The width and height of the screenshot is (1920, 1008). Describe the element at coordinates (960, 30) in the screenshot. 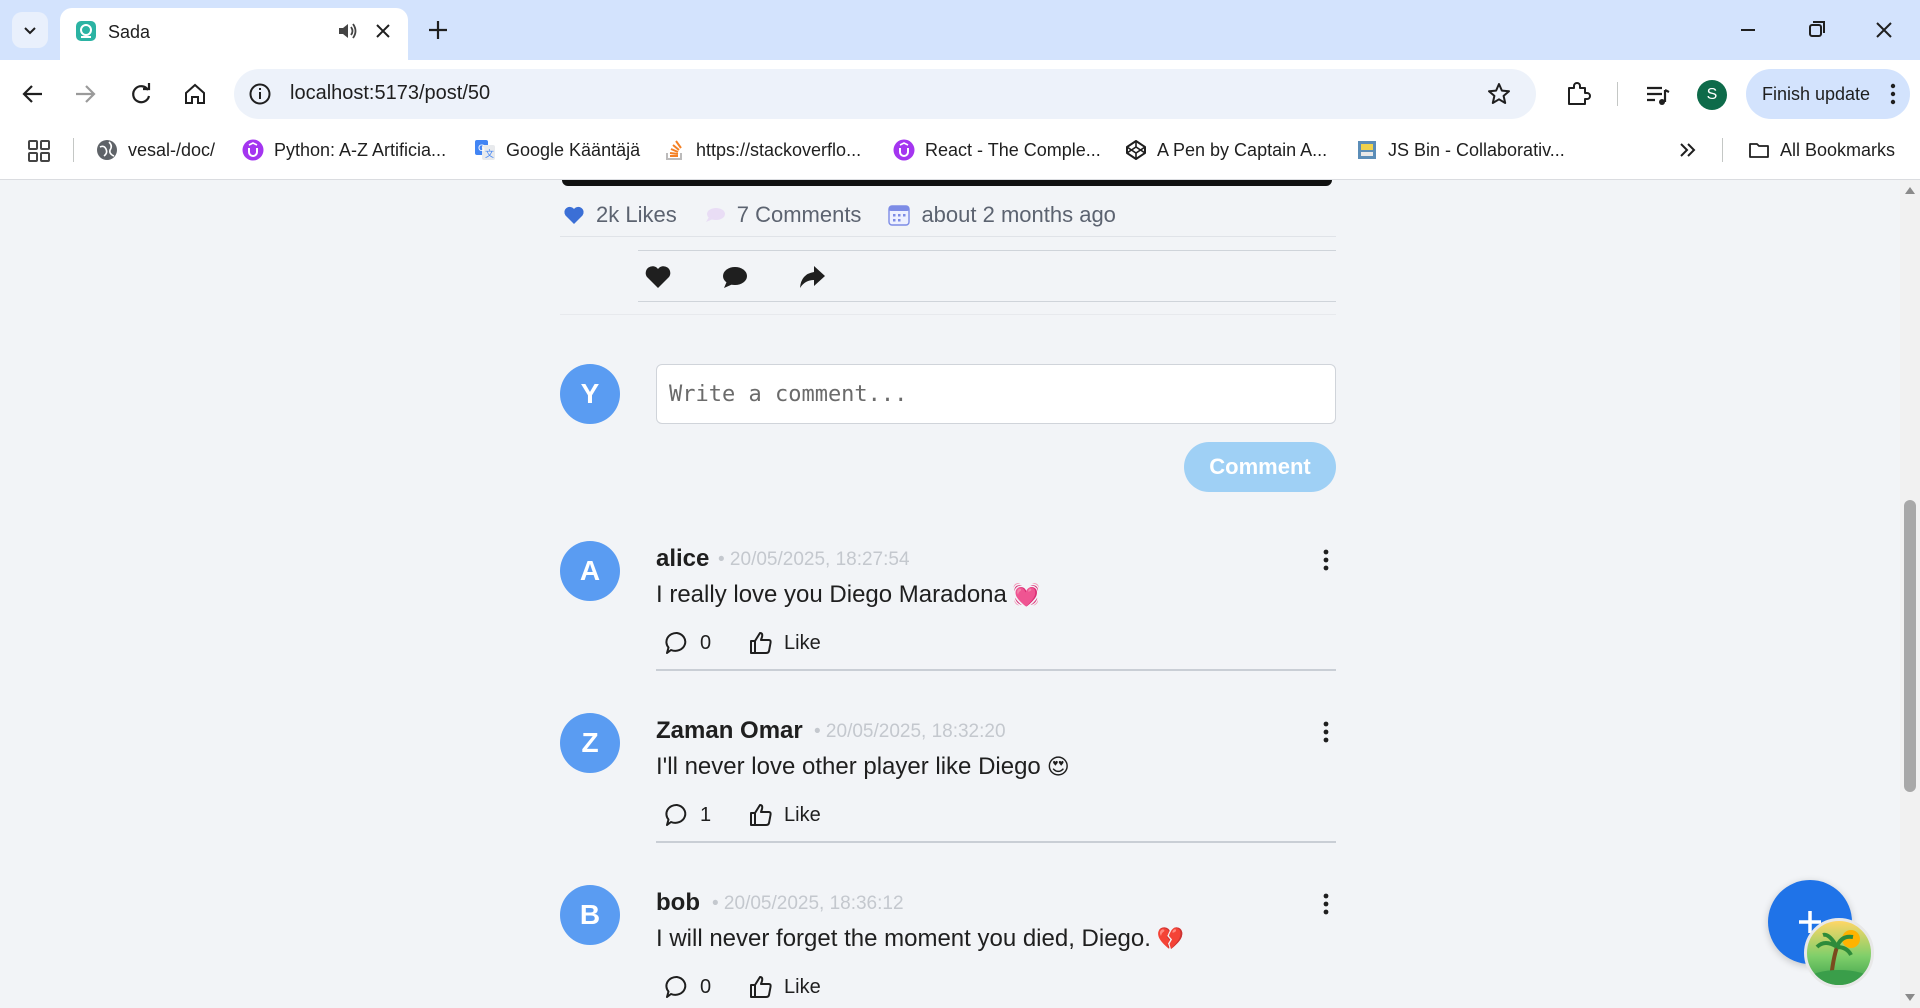

I see `tab-strip: Sada` at that location.